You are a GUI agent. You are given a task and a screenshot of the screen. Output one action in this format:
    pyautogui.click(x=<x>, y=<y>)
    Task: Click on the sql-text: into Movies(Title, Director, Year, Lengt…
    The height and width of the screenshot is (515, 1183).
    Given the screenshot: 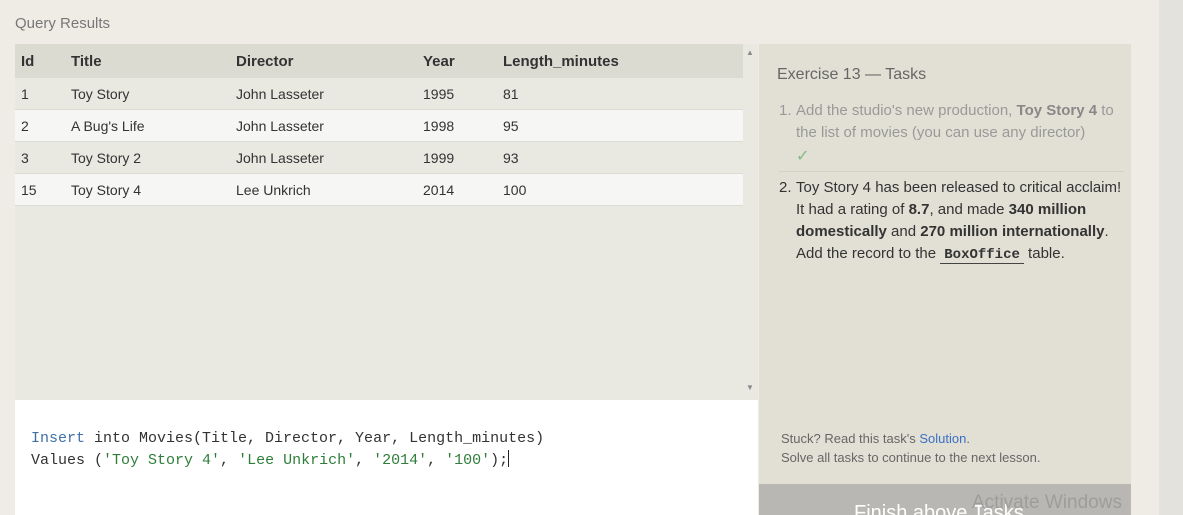 What is the action you would take?
    pyautogui.click(x=315, y=438)
    